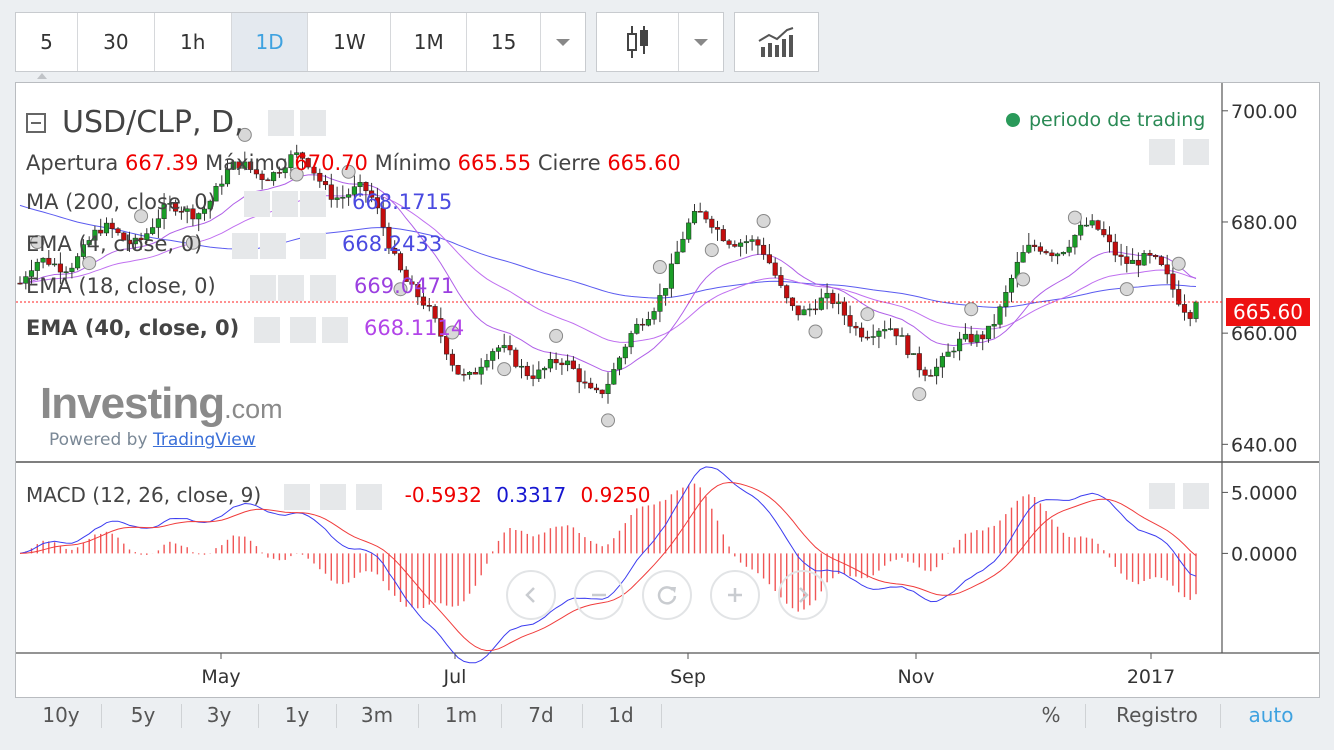 The image size is (1334, 750). I want to click on range-5y-button: 5y, so click(143, 716).